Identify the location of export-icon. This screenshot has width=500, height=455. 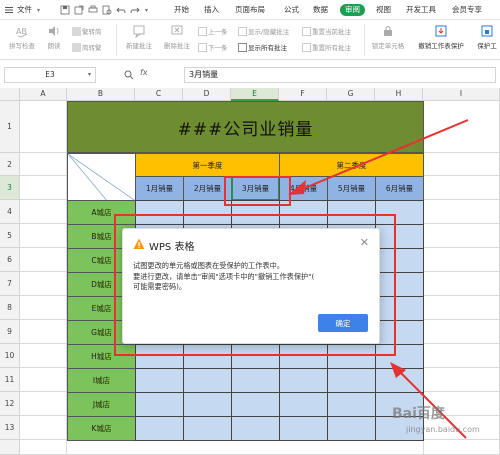
(79, 10).